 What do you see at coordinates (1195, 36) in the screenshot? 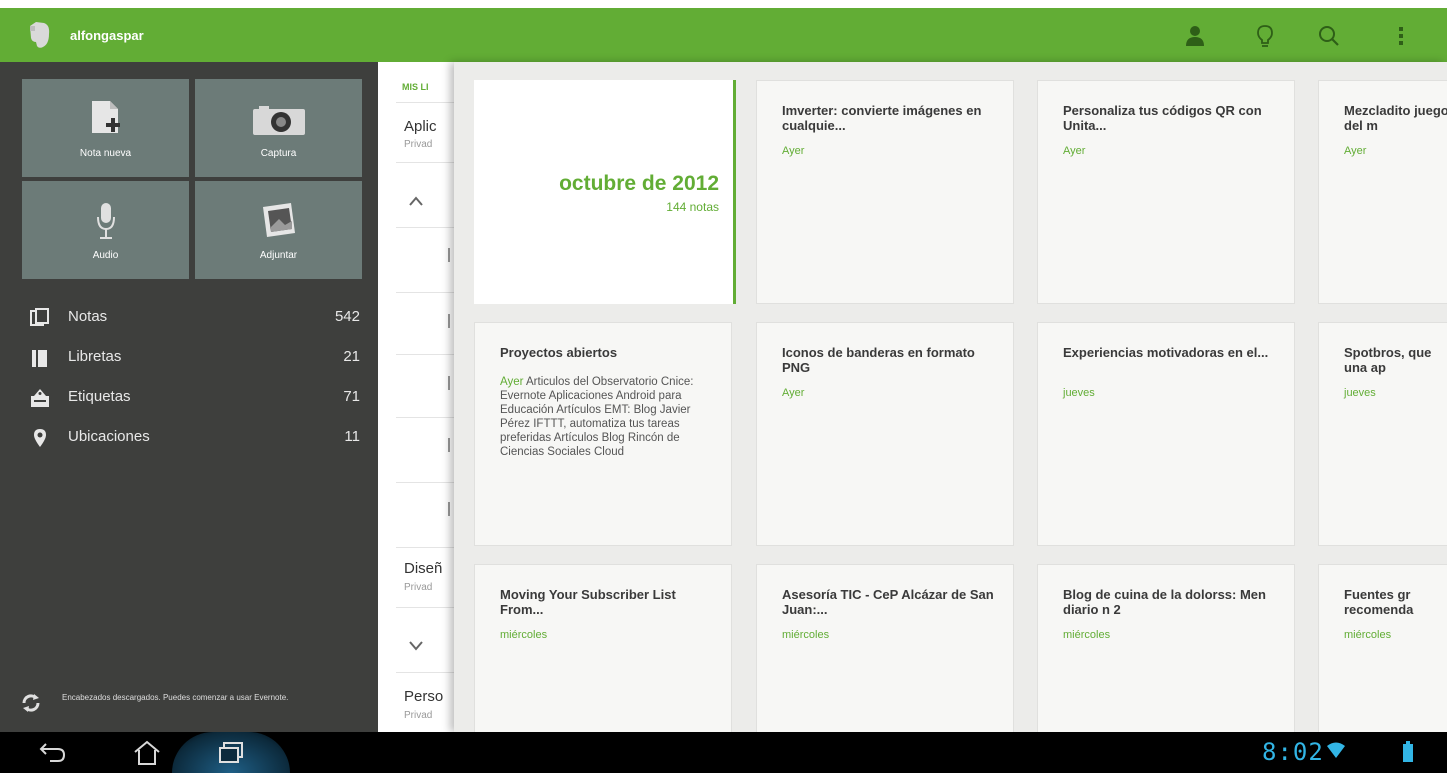
I see `account-icon` at bounding box center [1195, 36].